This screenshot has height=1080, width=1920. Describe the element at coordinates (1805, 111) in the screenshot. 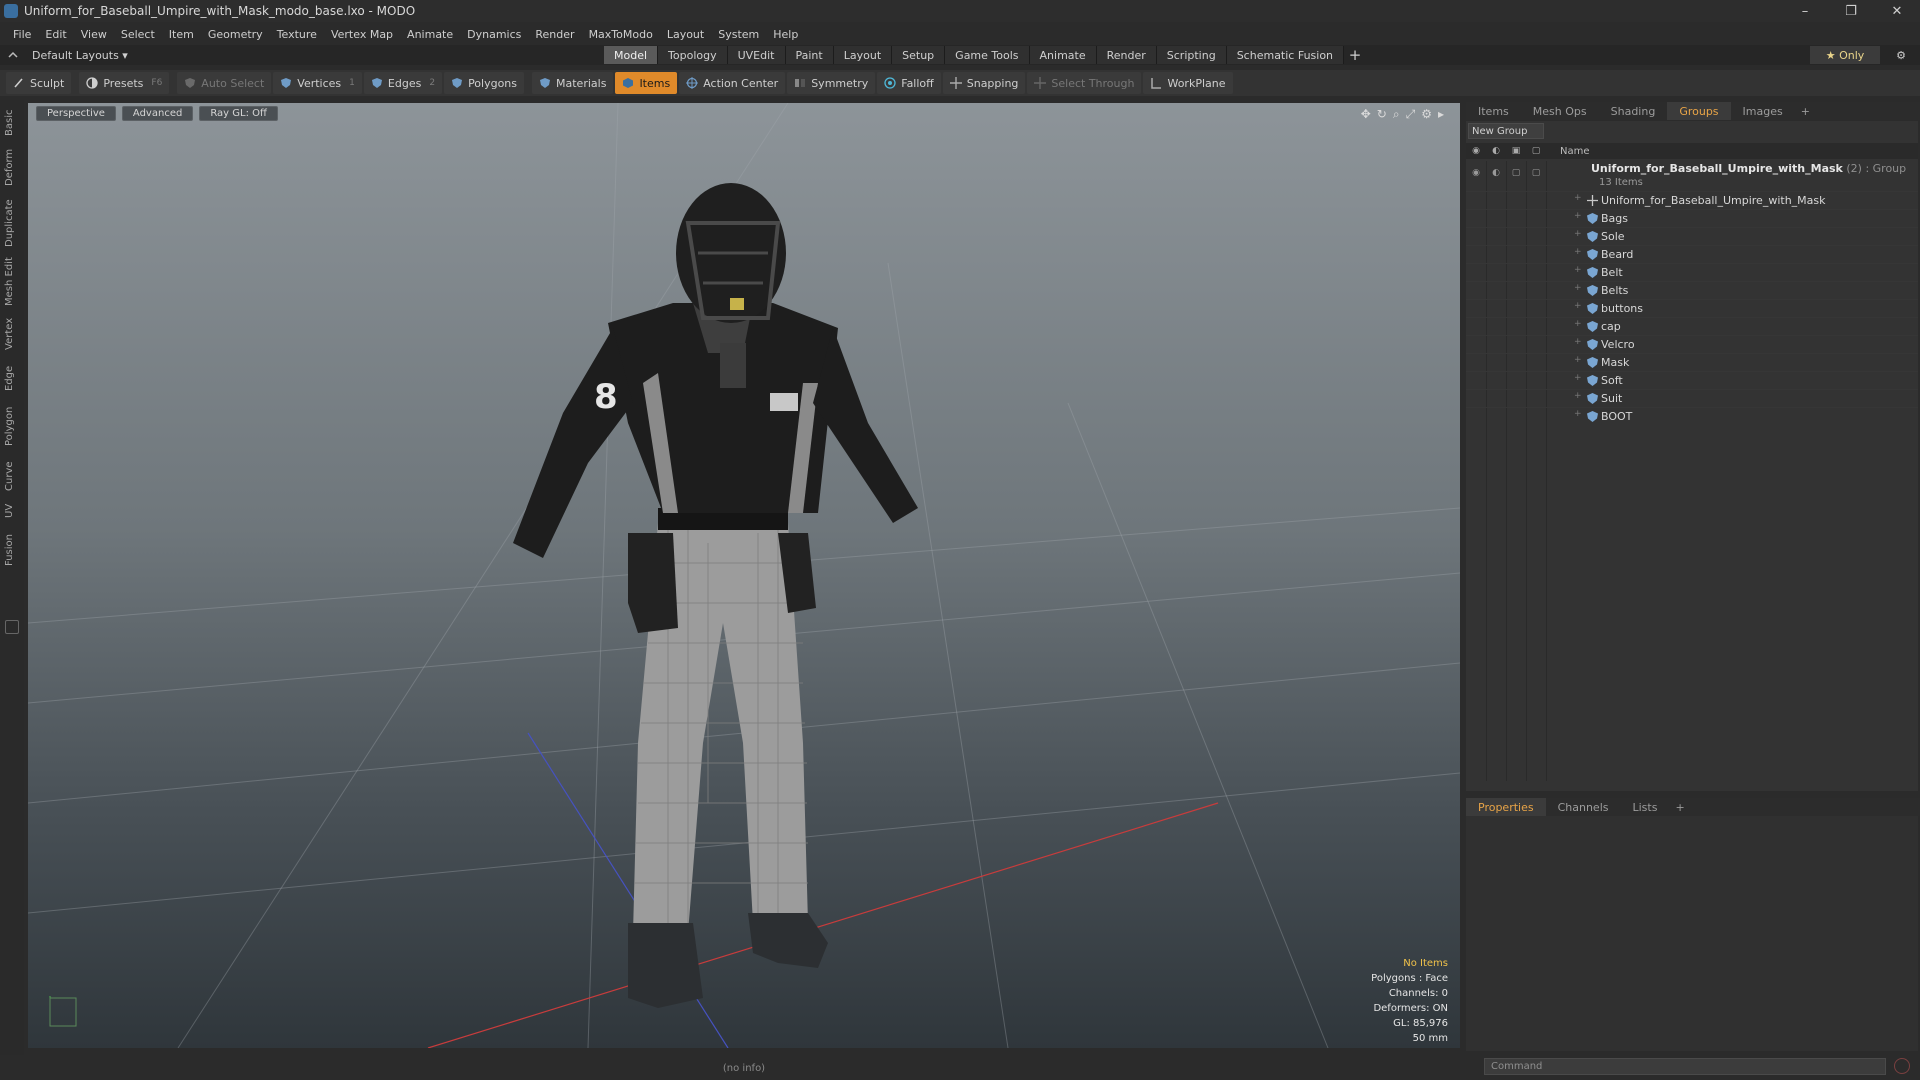

I see `add-panel-tab-button: +` at that location.